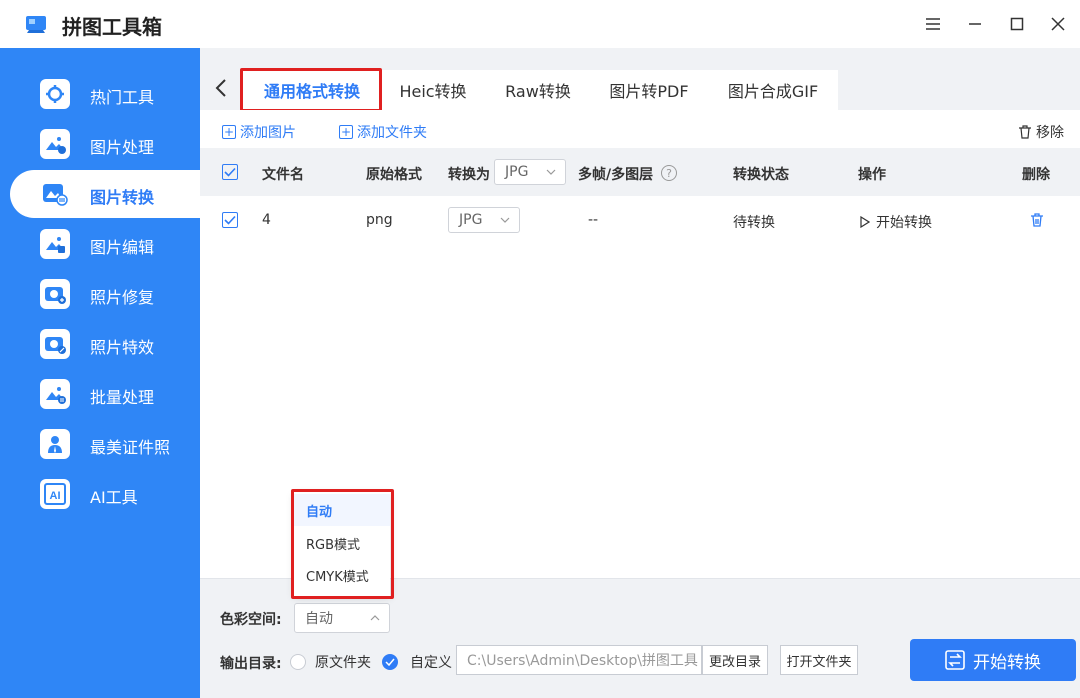 The width and height of the screenshot is (1080, 698). What do you see at coordinates (130, 447) in the screenshot?
I see `sidebar-item-label: 最美证件照` at bounding box center [130, 447].